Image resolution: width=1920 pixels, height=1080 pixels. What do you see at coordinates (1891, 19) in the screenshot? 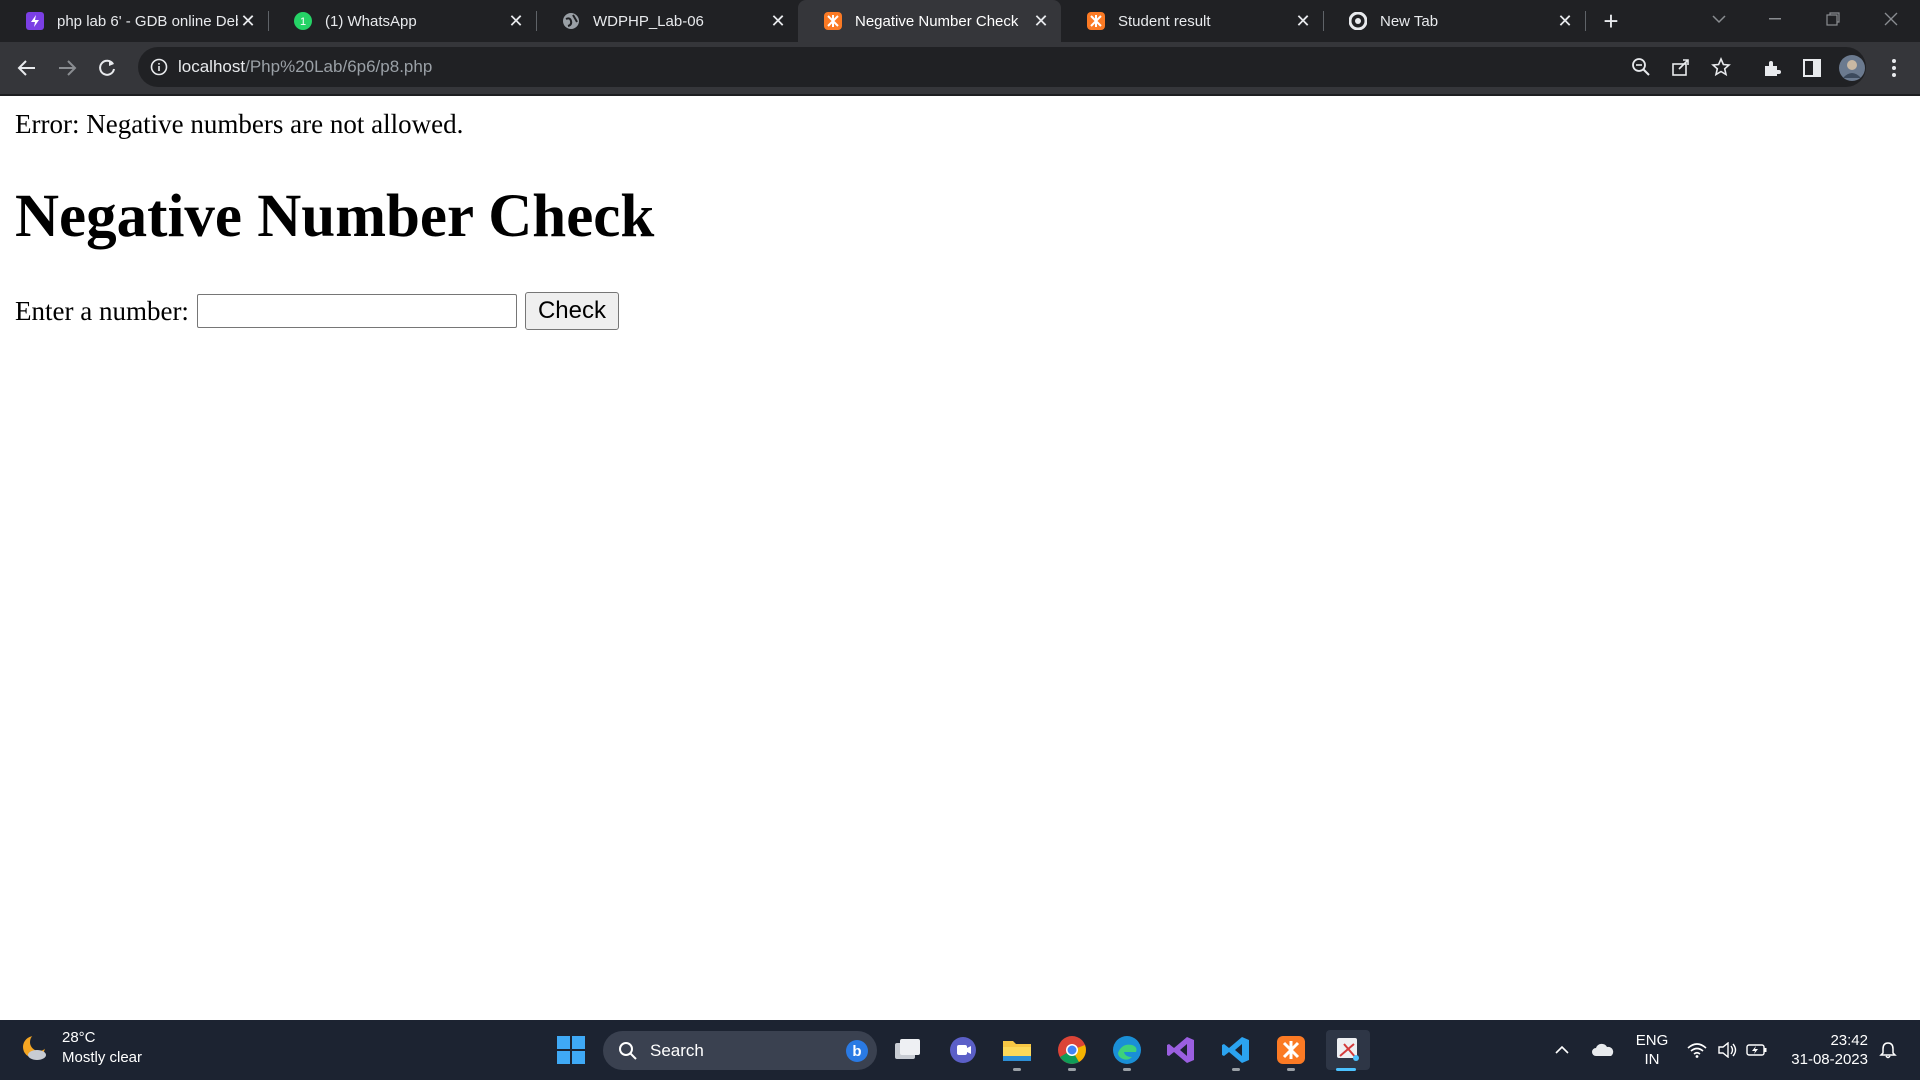
I see `close-window-button` at bounding box center [1891, 19].